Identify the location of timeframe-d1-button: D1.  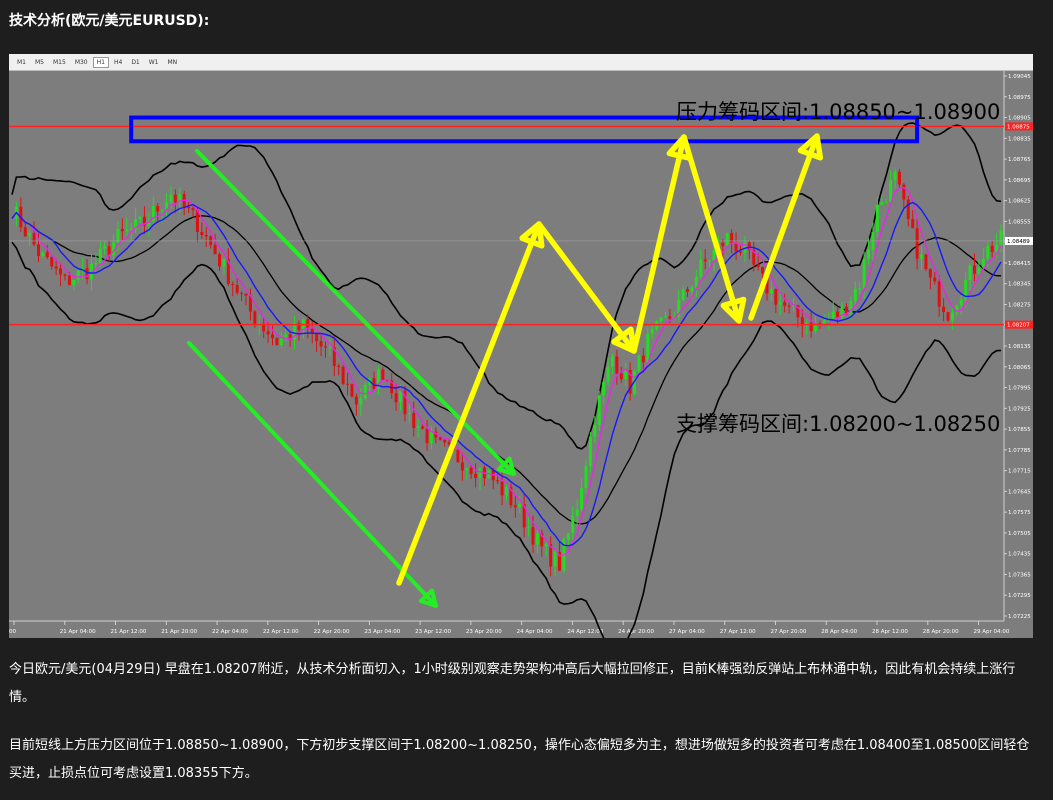
(135, 62).